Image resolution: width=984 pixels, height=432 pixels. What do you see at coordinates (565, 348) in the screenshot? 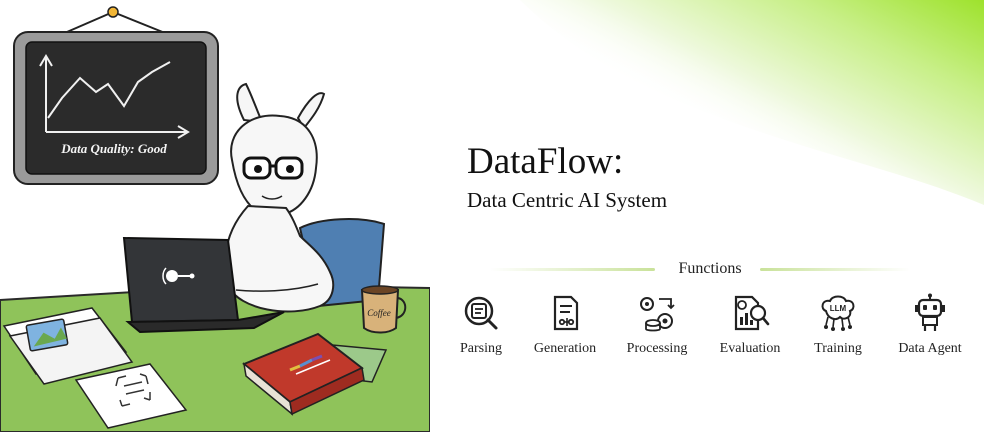
I see `function-label-generation: Generation` at bounding box center [565, 348].